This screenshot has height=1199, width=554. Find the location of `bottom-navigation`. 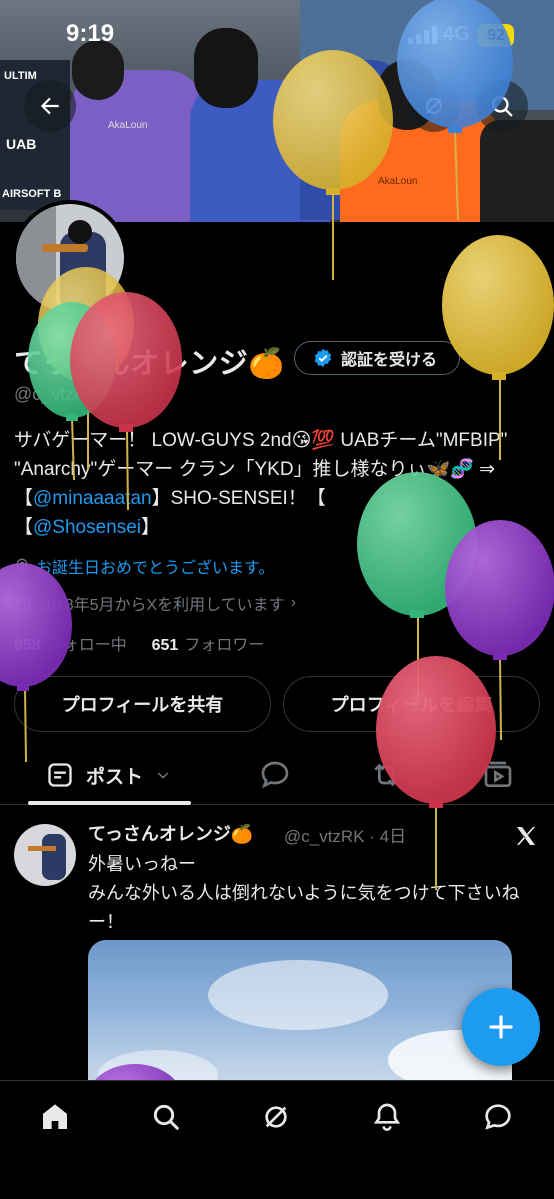

bottom-navigation is located at coordinates (277, 1139).